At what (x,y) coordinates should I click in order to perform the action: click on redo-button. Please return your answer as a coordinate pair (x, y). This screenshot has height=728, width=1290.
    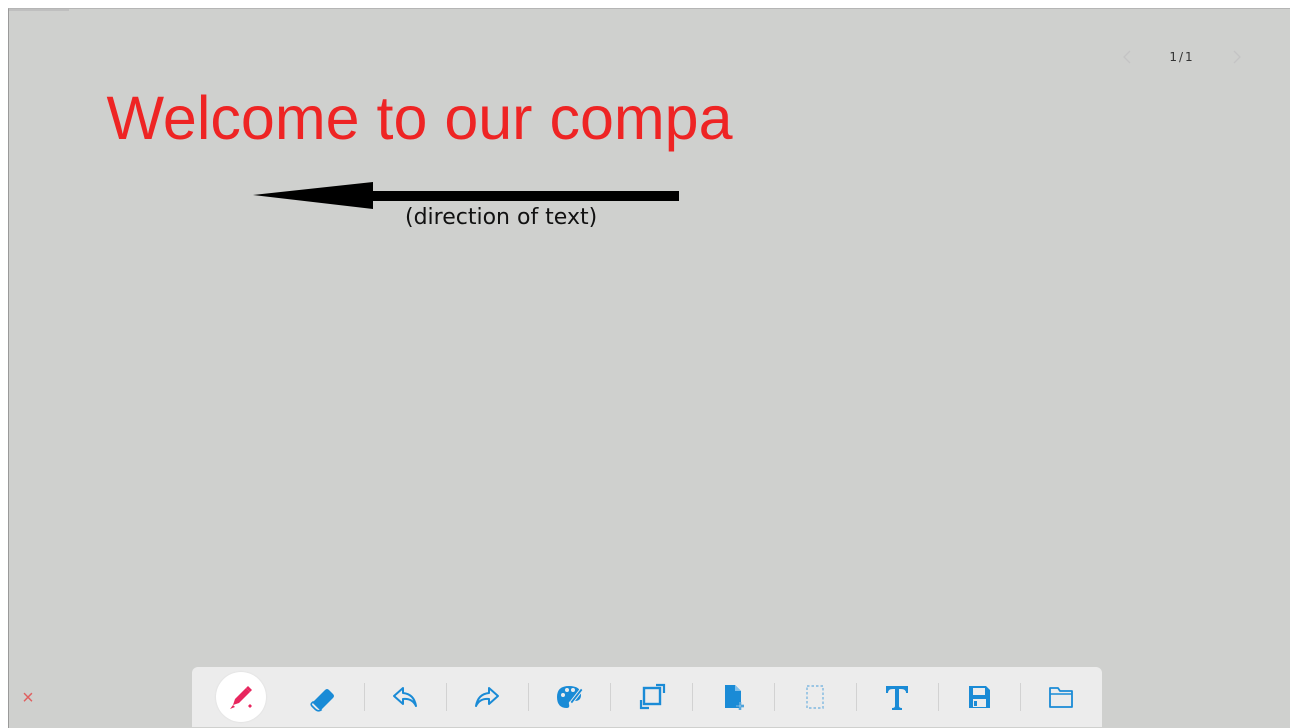
    Looking at the image, I should click on (487, 697).